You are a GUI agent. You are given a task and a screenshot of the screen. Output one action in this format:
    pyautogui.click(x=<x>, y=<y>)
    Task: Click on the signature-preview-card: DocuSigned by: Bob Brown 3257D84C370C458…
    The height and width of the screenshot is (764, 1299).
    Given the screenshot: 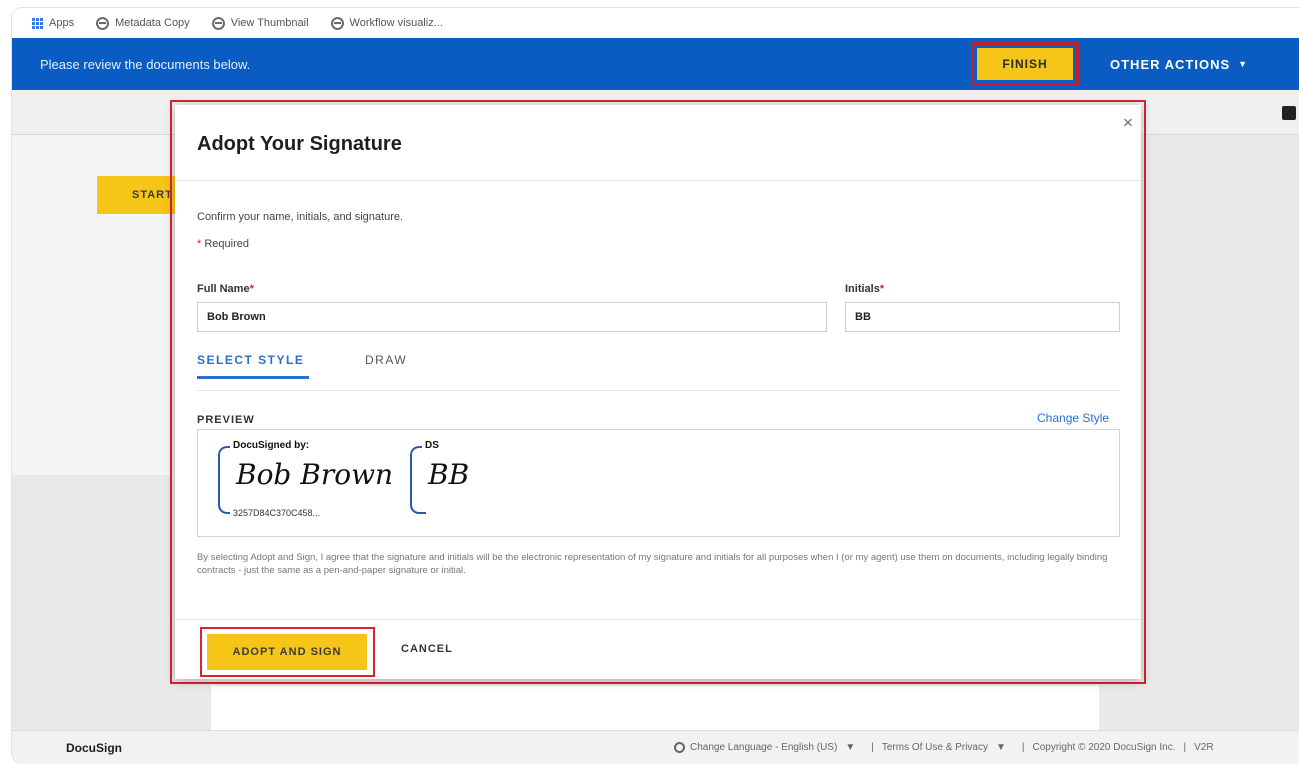 What is the action you would take?
    pyautogui.click(x=306, y=479)
    